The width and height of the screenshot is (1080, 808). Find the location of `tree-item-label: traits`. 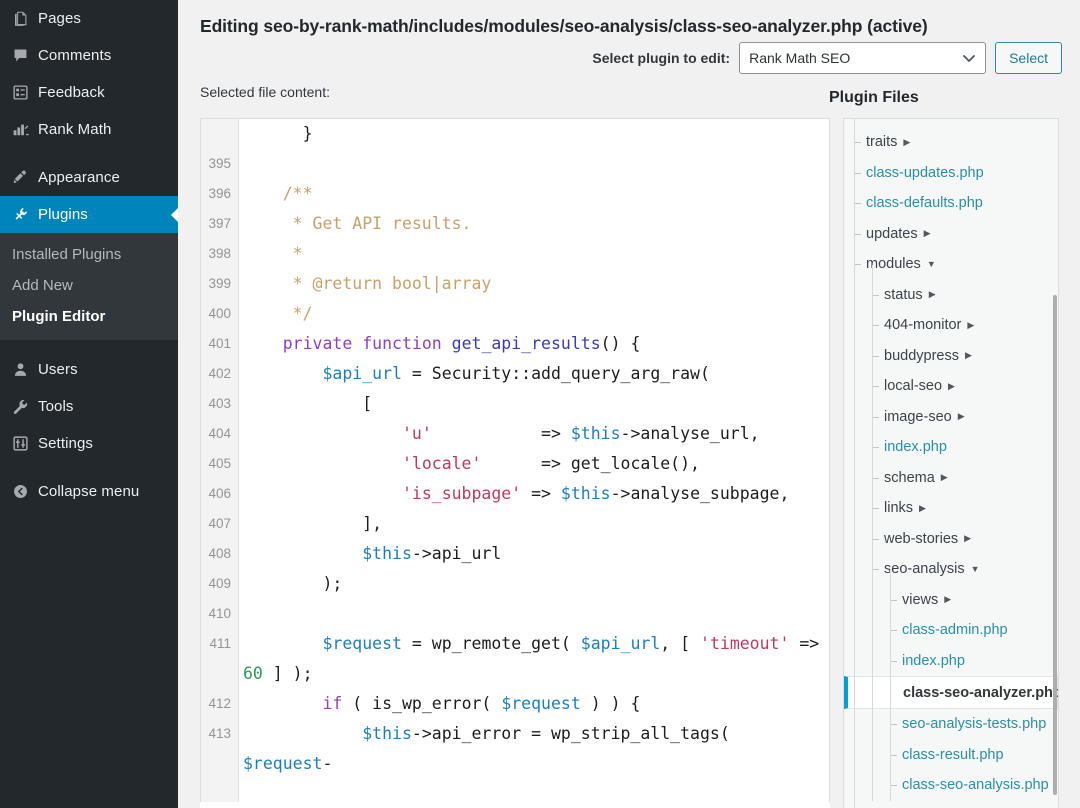

tree-item-label: traits is located at coordinates (882, 142).